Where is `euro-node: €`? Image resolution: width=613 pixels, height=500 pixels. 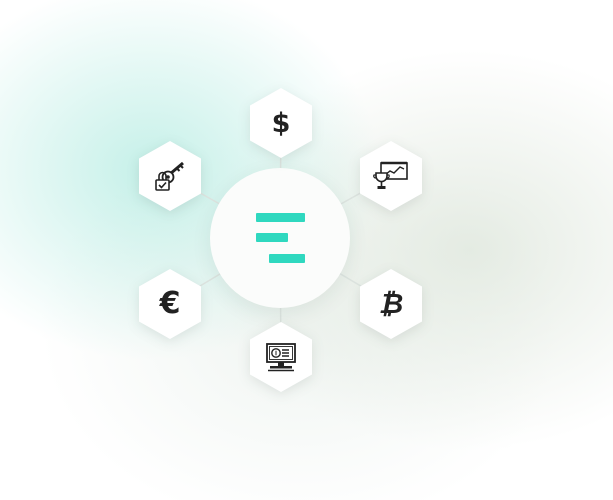 euro-node: € is located at coordinates (170, 304).